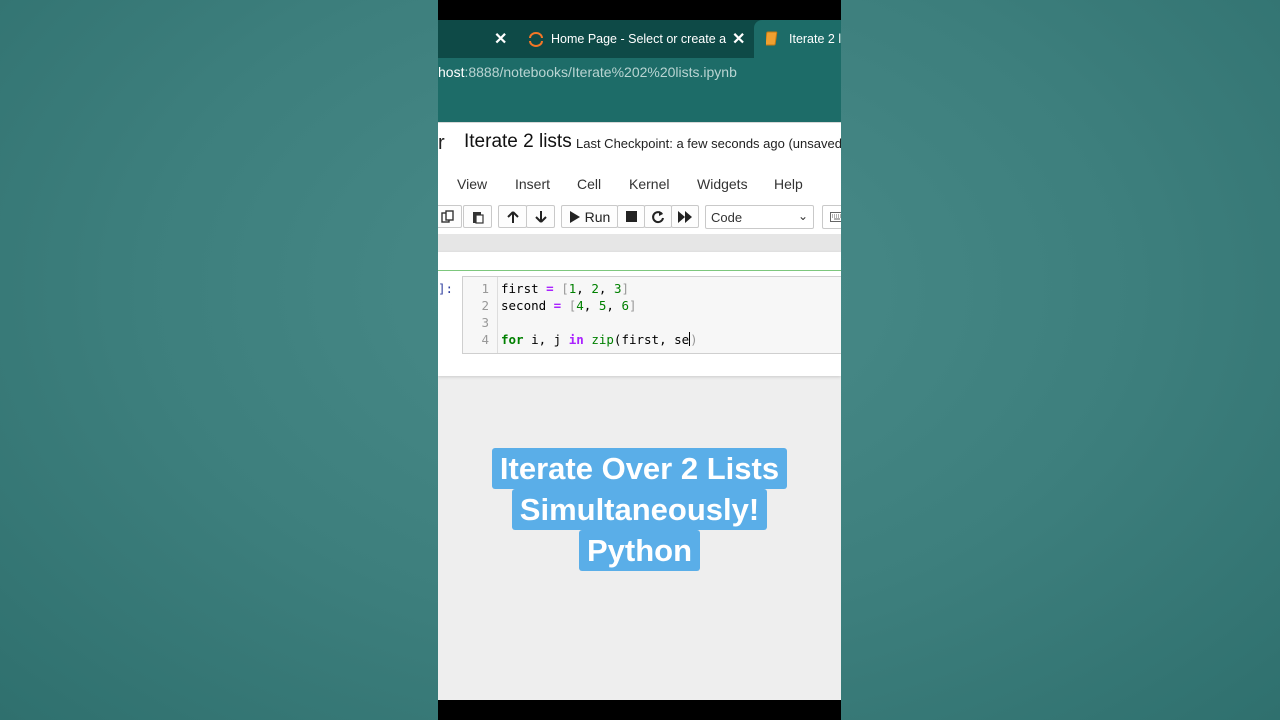 The height and width of the screenshot is (720, 1280). Describe the element at coordinates (639, 710) in the screenshot. I see `bottom-letterbox` at that location.